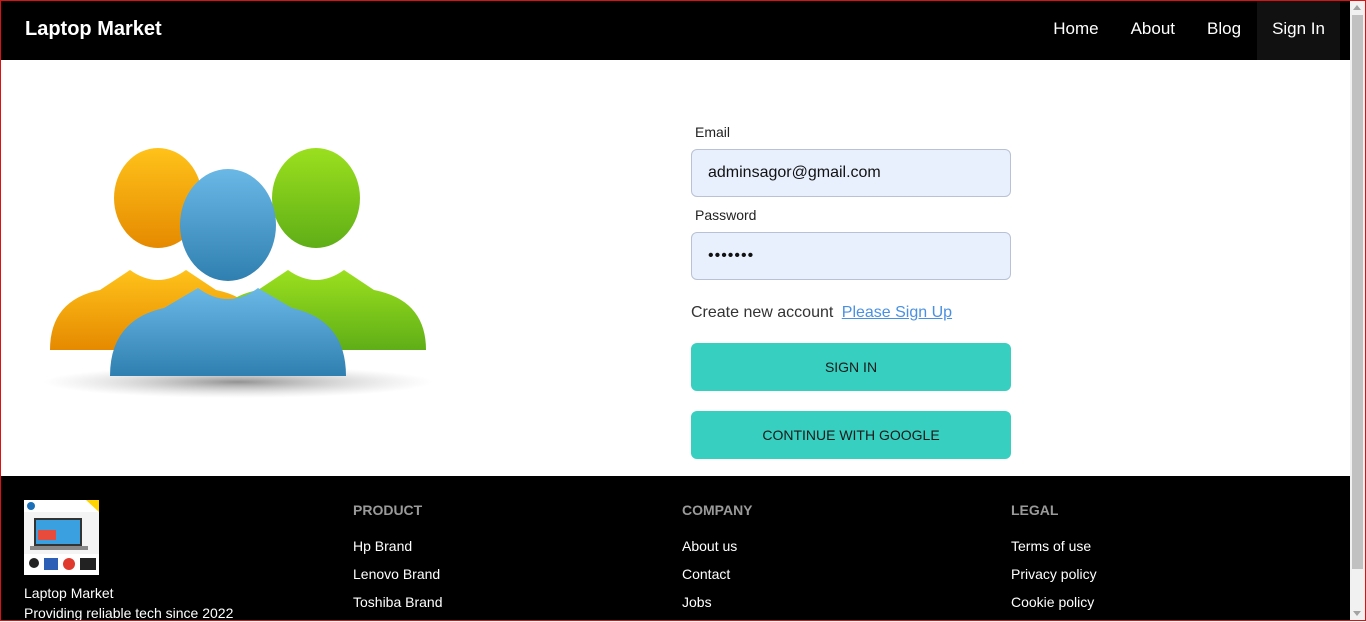  What do you see at coordinates (1054, 574) in the screenshot?
I see `footer-link-privacy: Privacy policy` at bounding box center [1054, 574].